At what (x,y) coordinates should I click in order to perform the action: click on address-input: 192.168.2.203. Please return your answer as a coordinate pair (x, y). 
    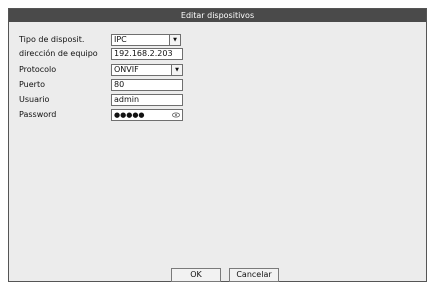
    Looking at the image, I should click on (147, 54).